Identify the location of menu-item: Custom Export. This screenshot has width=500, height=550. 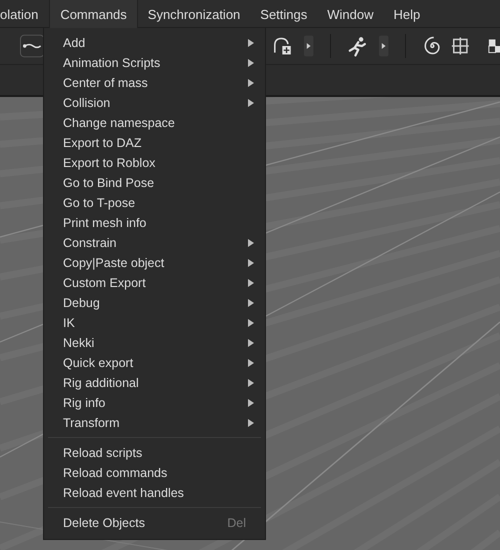
(154, 283).